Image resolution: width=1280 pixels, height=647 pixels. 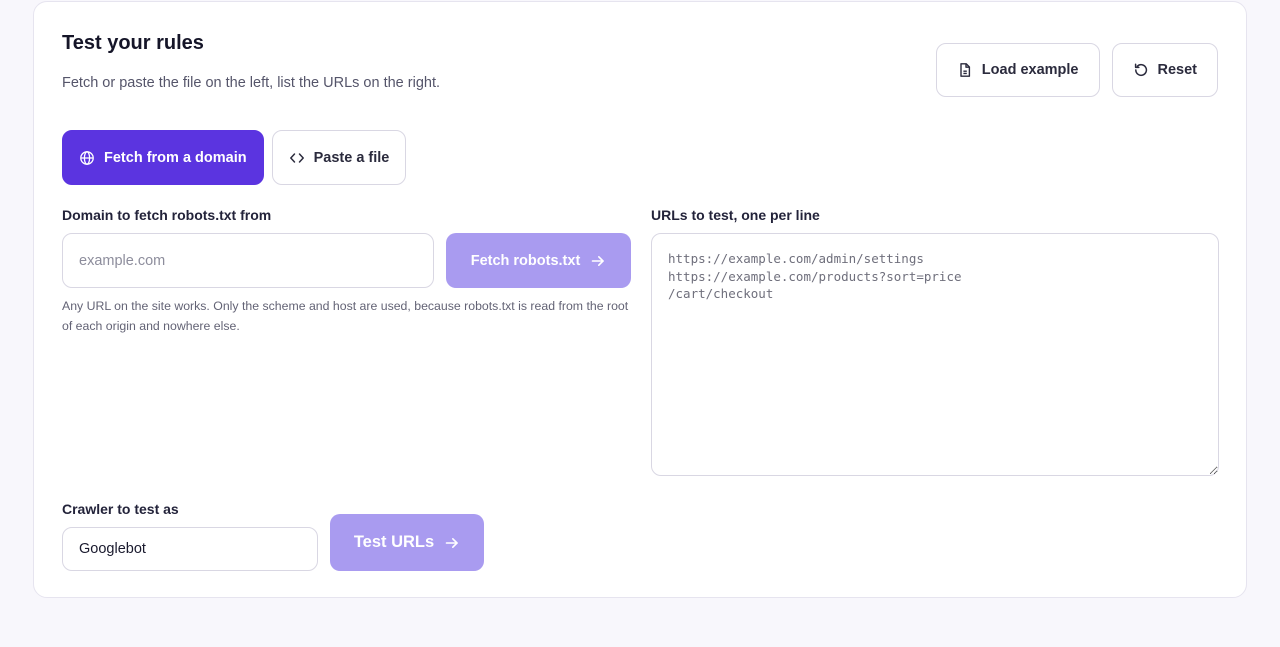 What do you see at coordinates (87, 158) in the screenshot?
I see `globe-icon` at bounding box center [87, 158].